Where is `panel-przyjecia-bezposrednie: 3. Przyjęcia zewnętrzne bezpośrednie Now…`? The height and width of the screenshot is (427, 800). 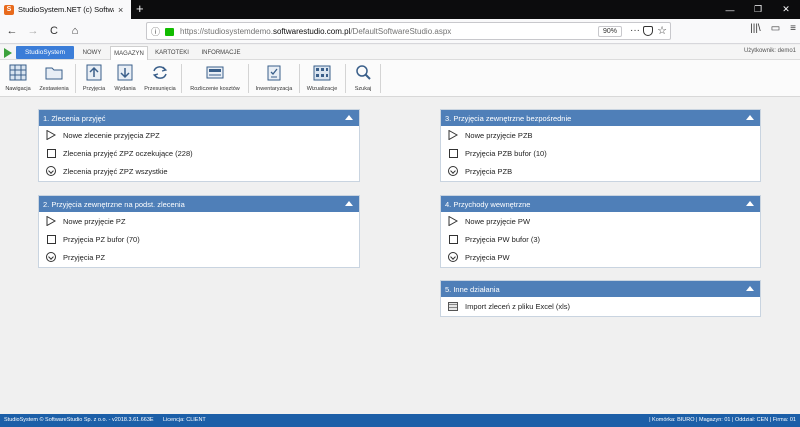 panel-przyjecia-bezposrednie: 3. Przyjęcia zewnętrzne bezpośrednie Now… is located at coordinates (600, 145).